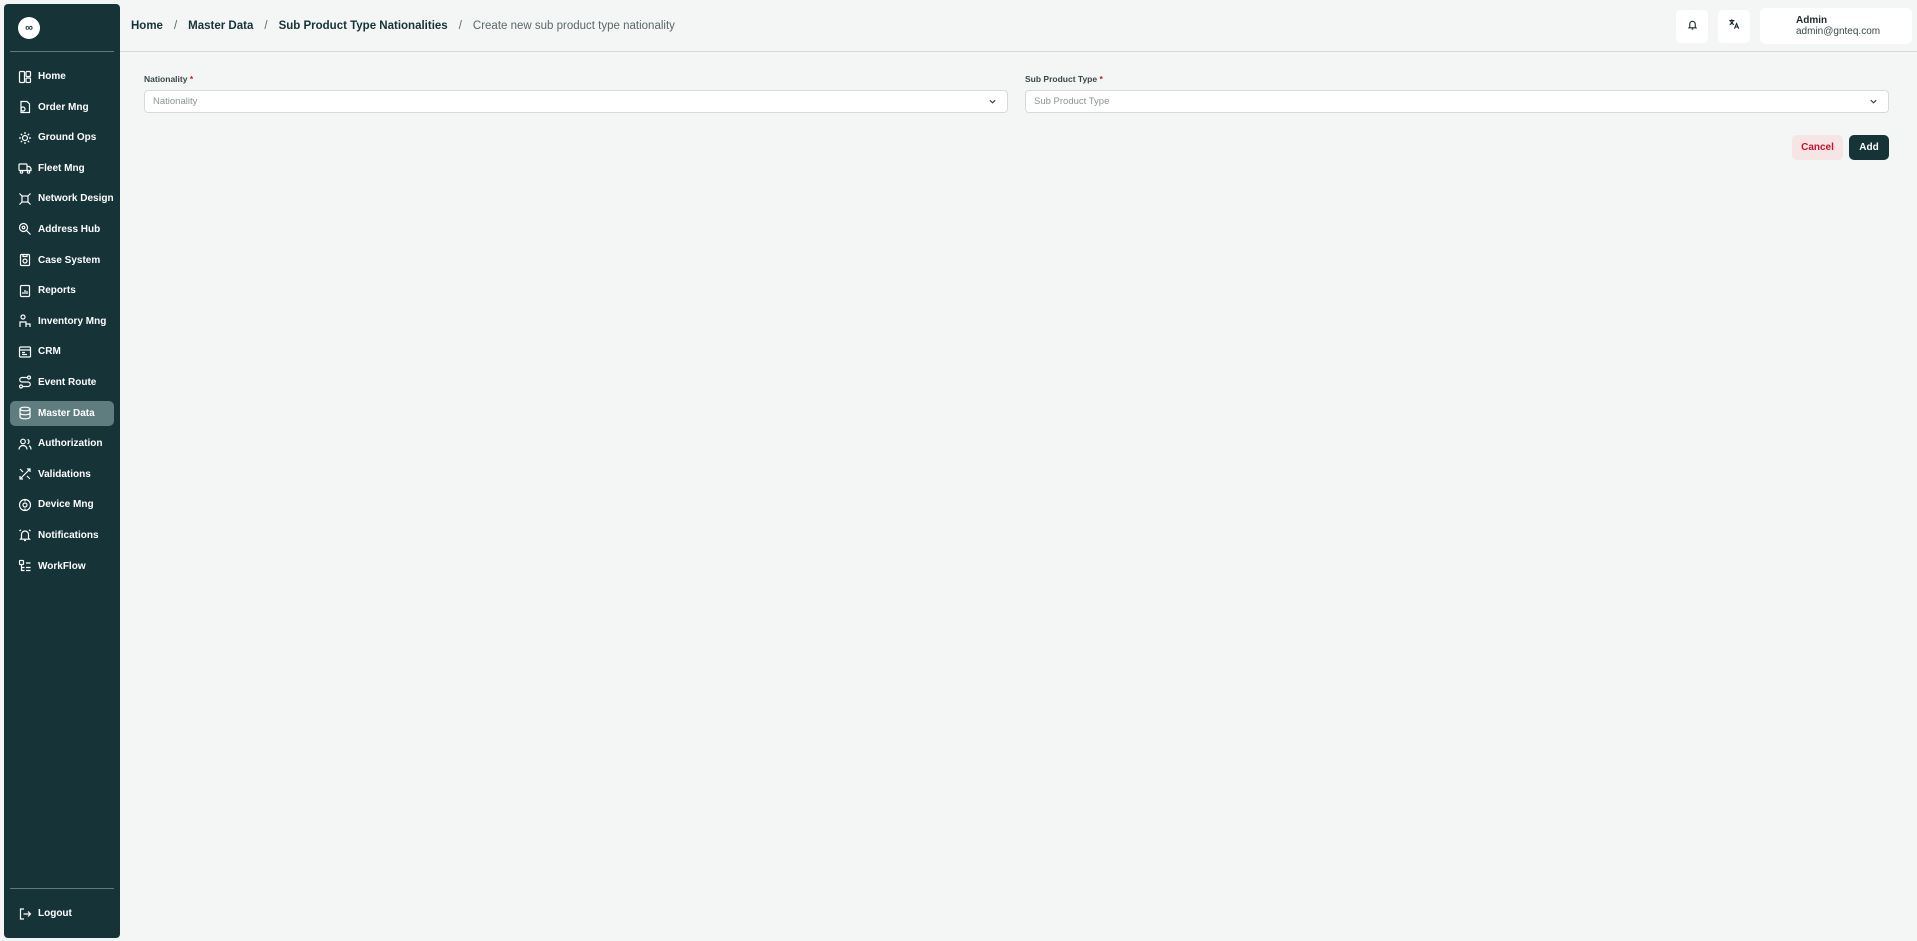 The width and height of the screenshot is (1917, 941). Describe the element at coordinates (69, 260) in the screenshot. I see `sidebar-item-label: Case System` at that location.